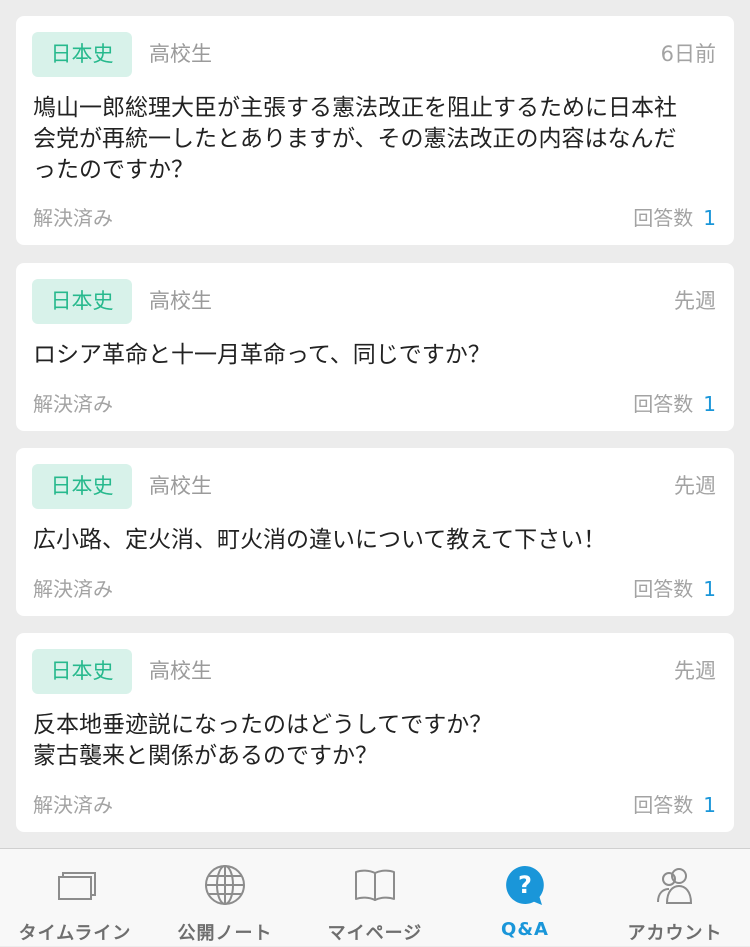  I want to click on book-icon, so click(375, 885).